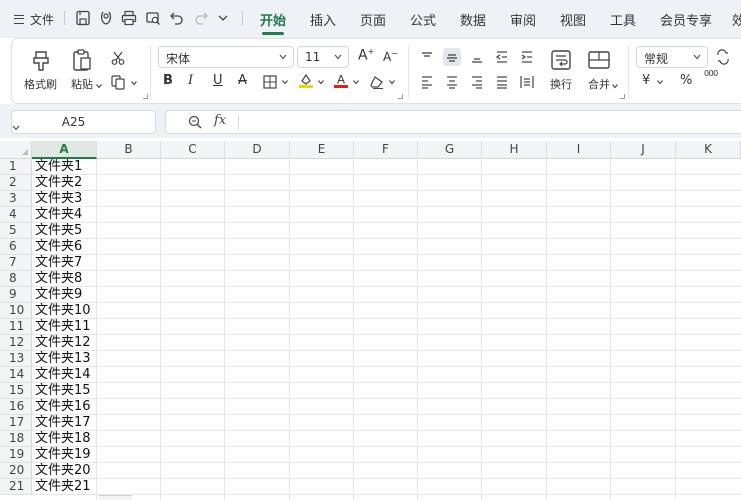 The height and width of the screenshot is (500, 741). Describe the element at coordinates (323, 57) in the screenshot. I see `font-size-select: 11` at that location.